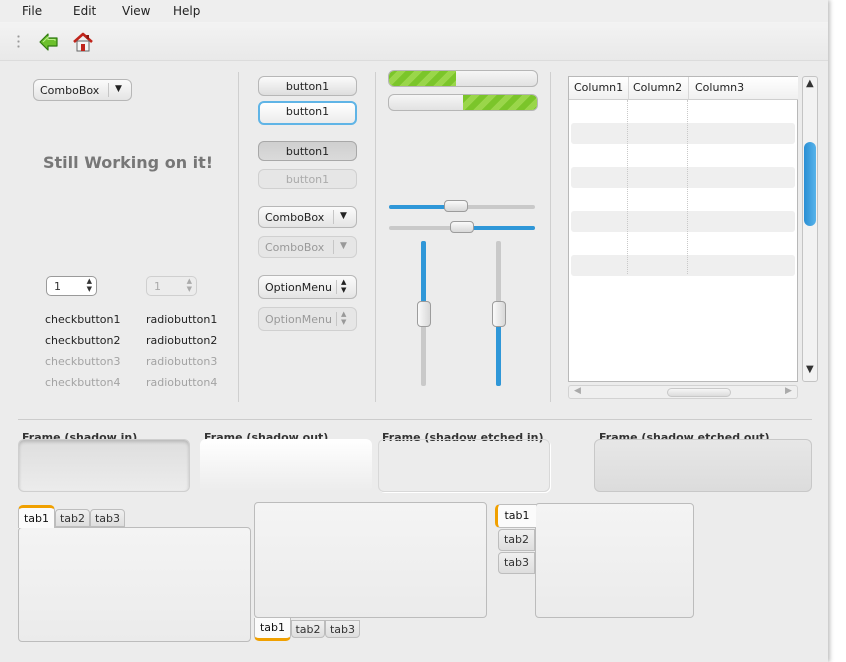 The image size is (846, 662). Describe the element at coordinates (182, 382) in the screenshot. I see `radiobutton-4: radiobutton4` at that location.